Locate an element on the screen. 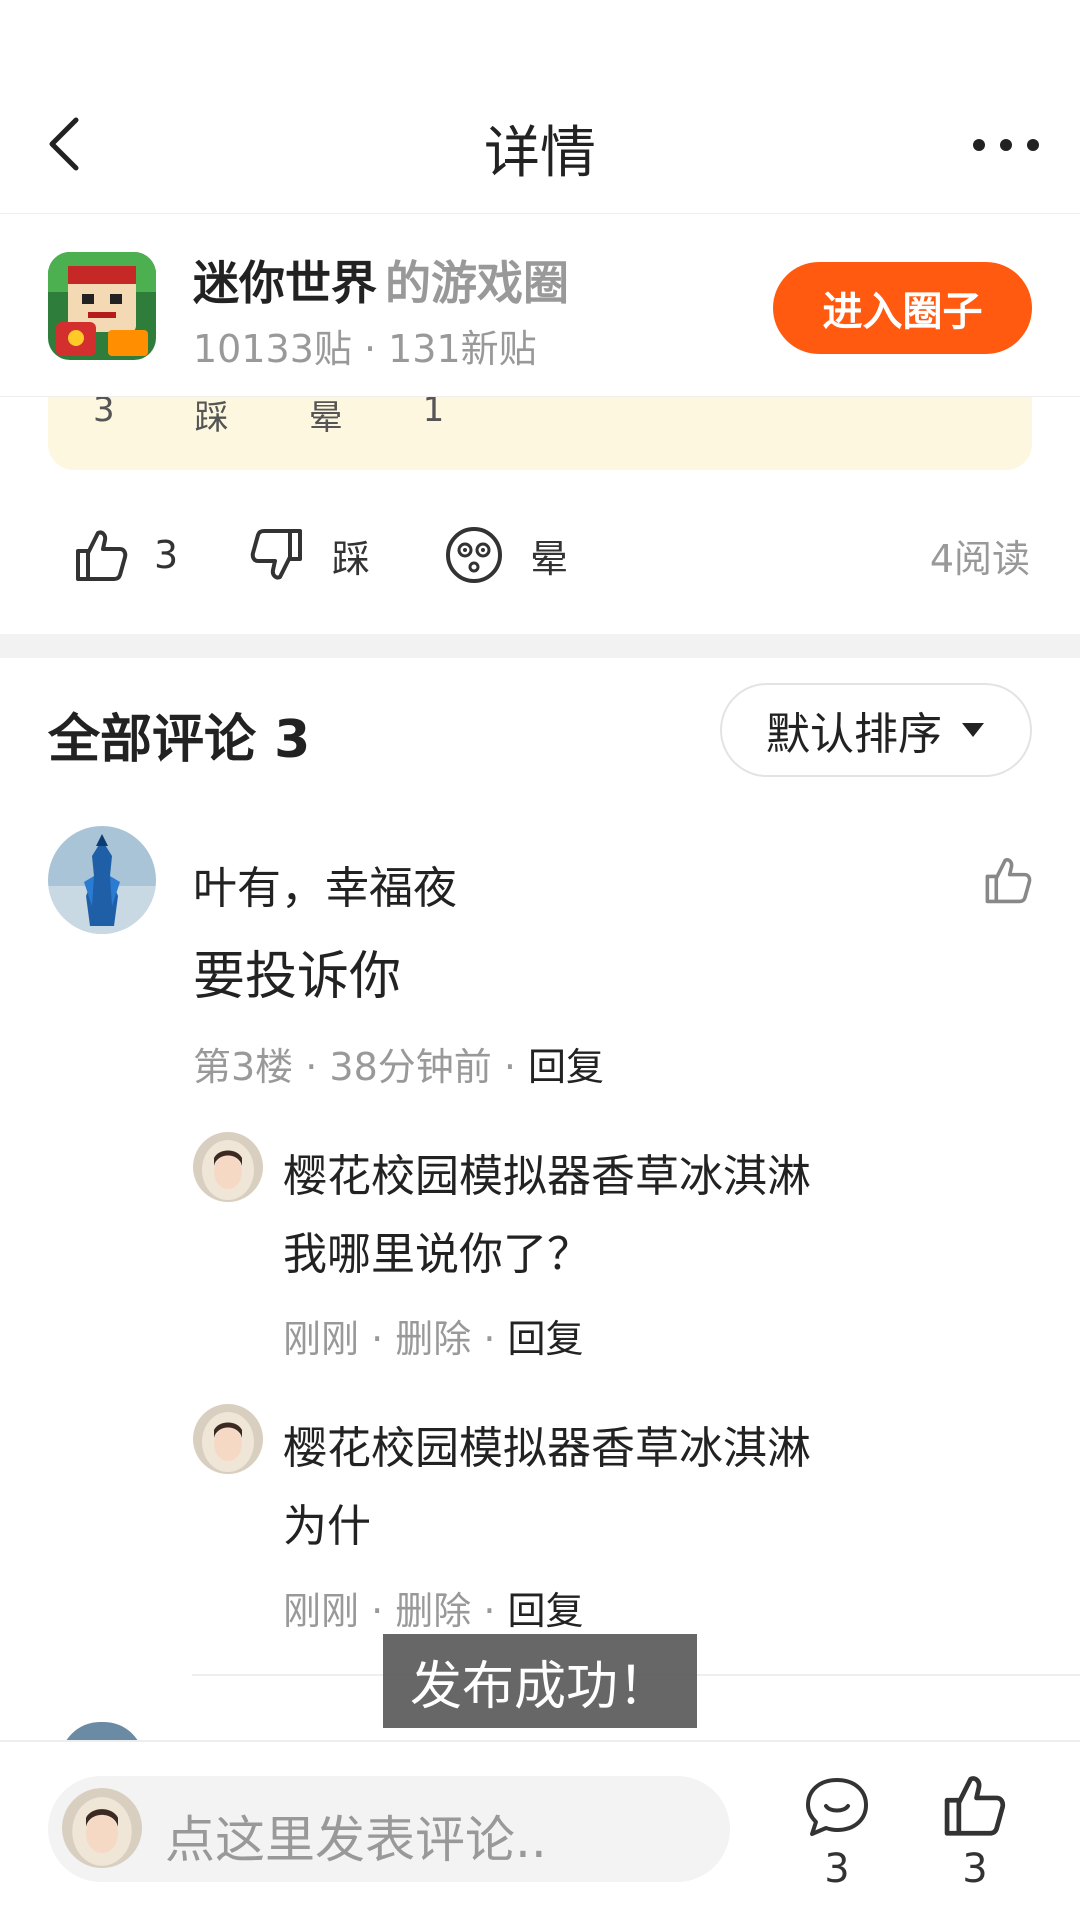 This screenshot has height=1920, width=1080. like-count: 3 is located at coordinates (166, 555).